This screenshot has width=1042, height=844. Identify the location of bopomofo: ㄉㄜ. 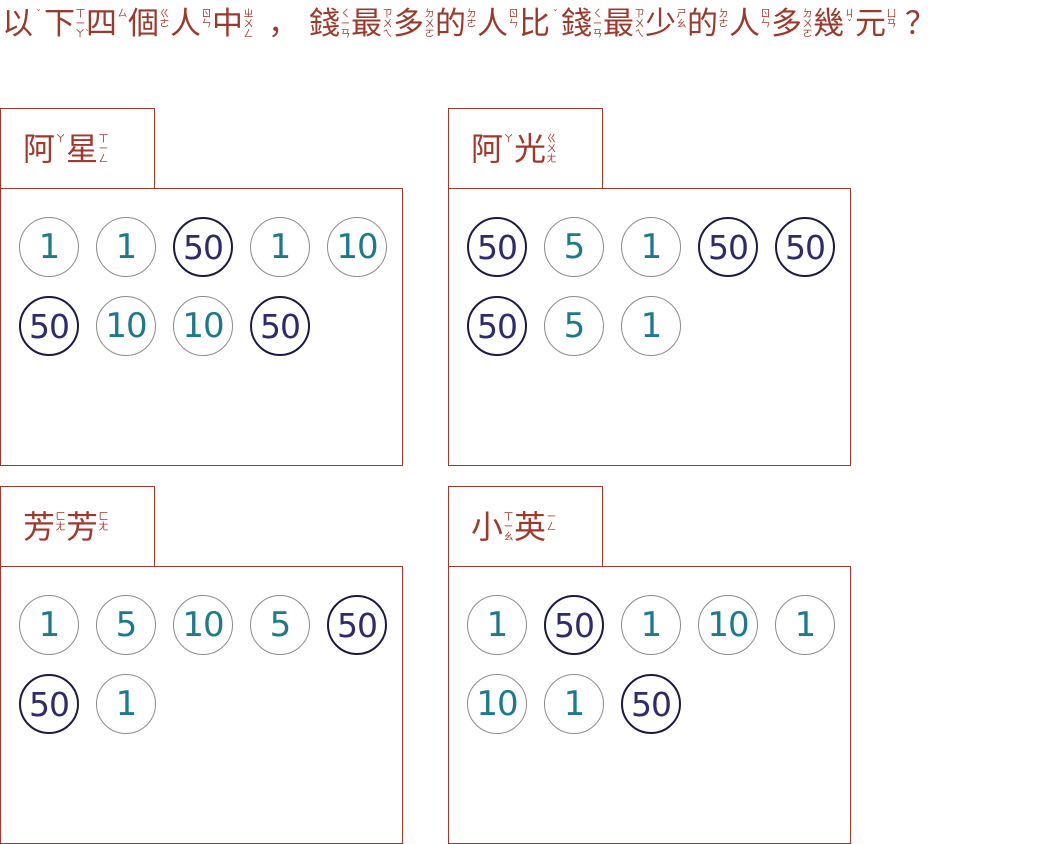
(471, 20).